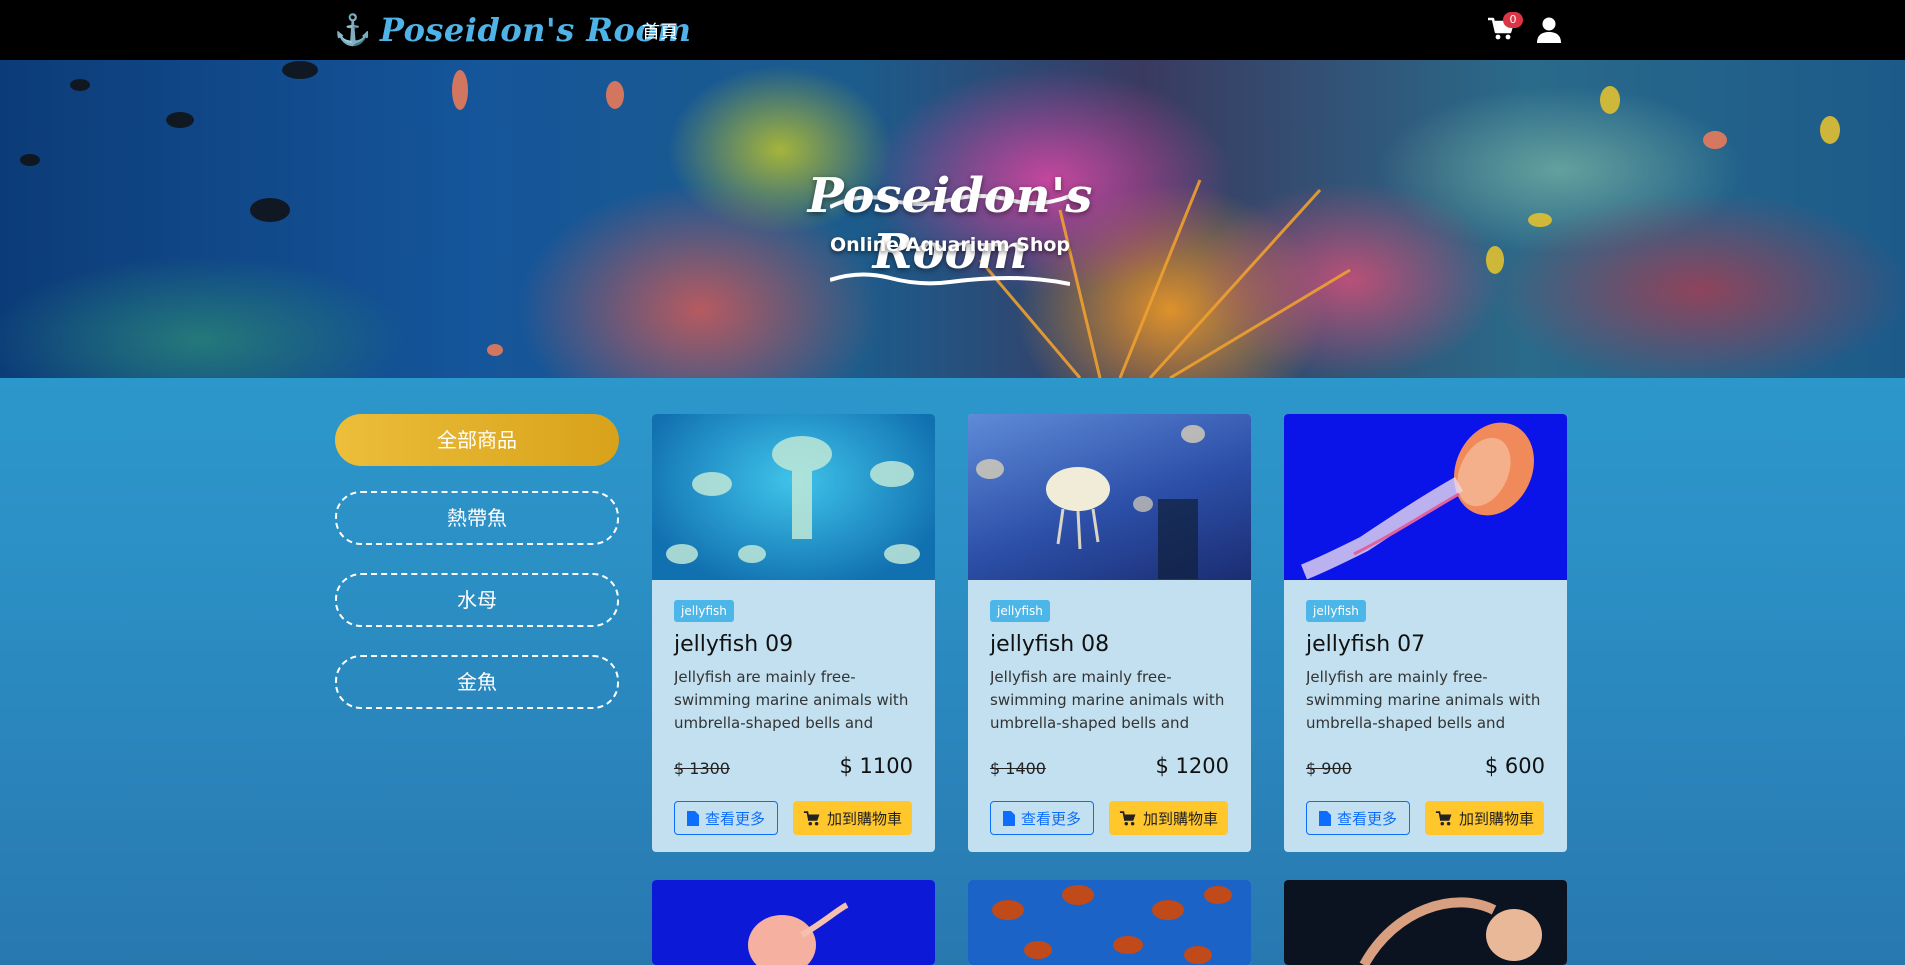 This screenshot has width=1905, height=965. I want to click on sale-price: $ 1100, so click(876, 766).